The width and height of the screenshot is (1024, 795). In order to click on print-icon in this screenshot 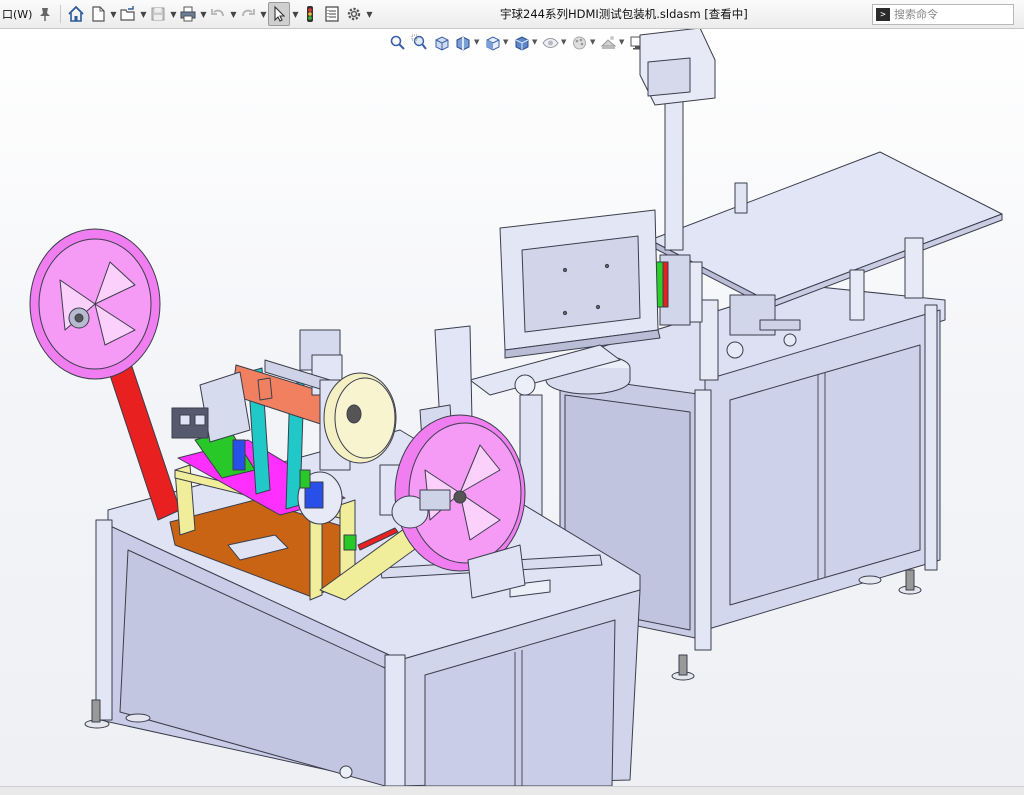, I will do `click(188, 14)`.